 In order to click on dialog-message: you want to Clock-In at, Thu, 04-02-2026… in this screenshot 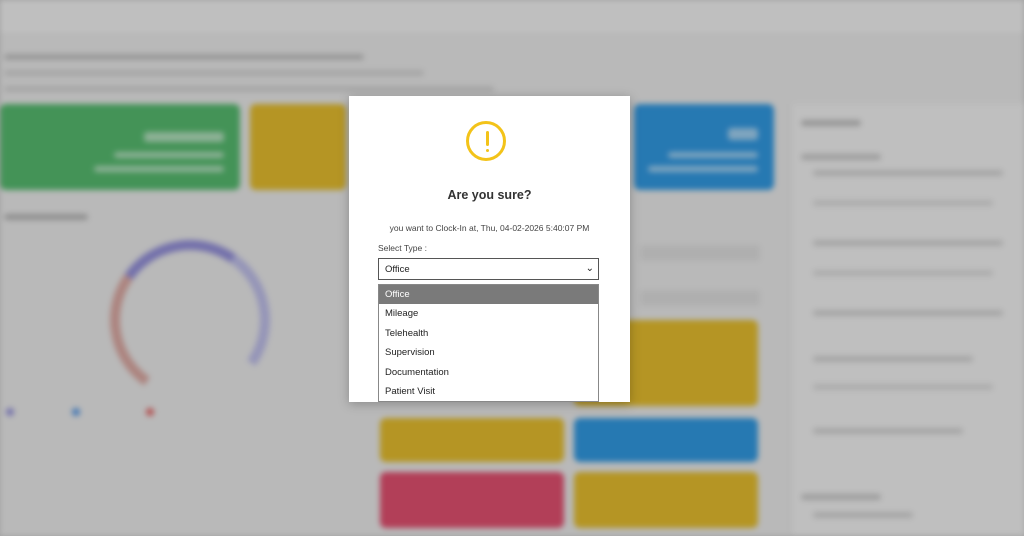, I will do `click(489, 228)`.